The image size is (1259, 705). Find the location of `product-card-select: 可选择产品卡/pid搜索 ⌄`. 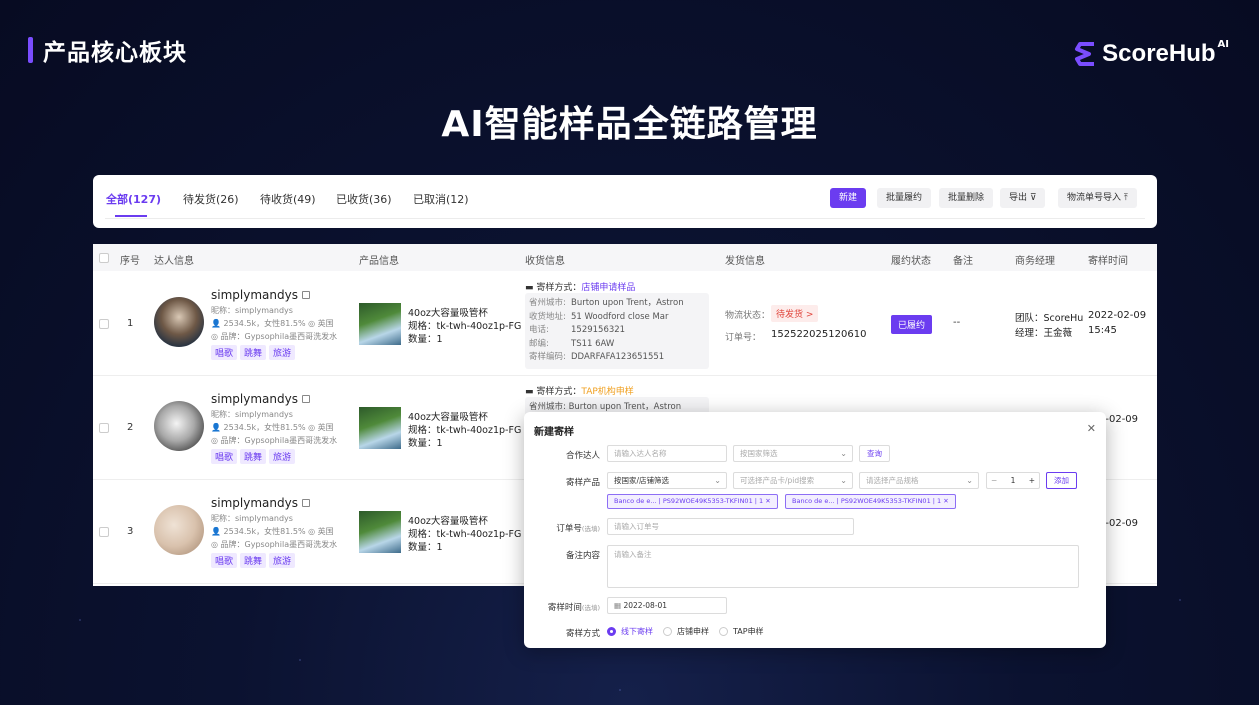

product-card-select: 可选择产品卡/pid搜索 ⌄ is located at coordinates (793, 480).